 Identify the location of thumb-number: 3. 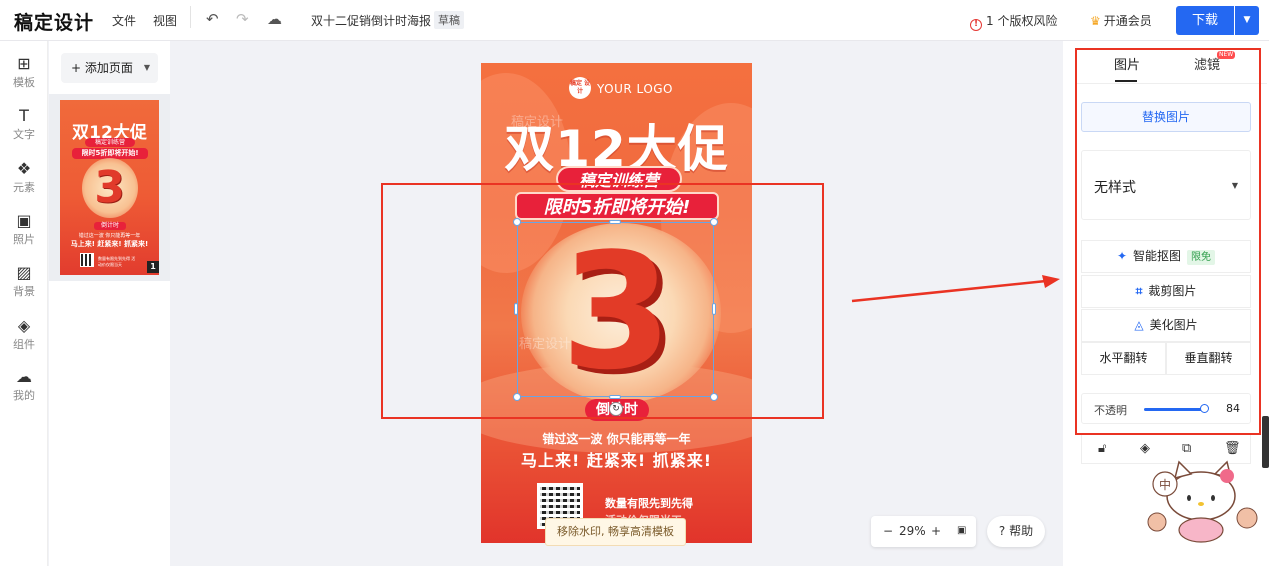
(109, 187).